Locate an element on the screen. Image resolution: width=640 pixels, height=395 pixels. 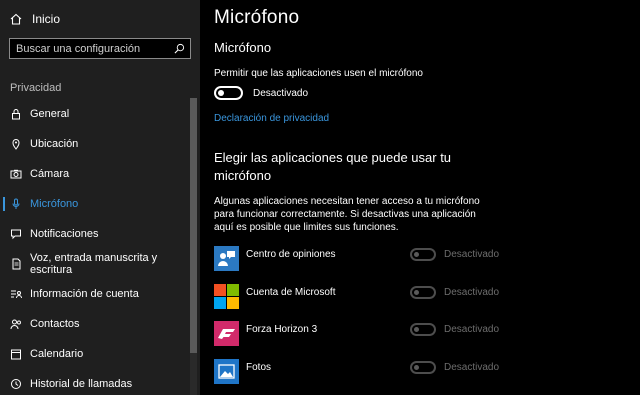
sidebar-item-contacts: Contactos is located at coordinates (95, 324).